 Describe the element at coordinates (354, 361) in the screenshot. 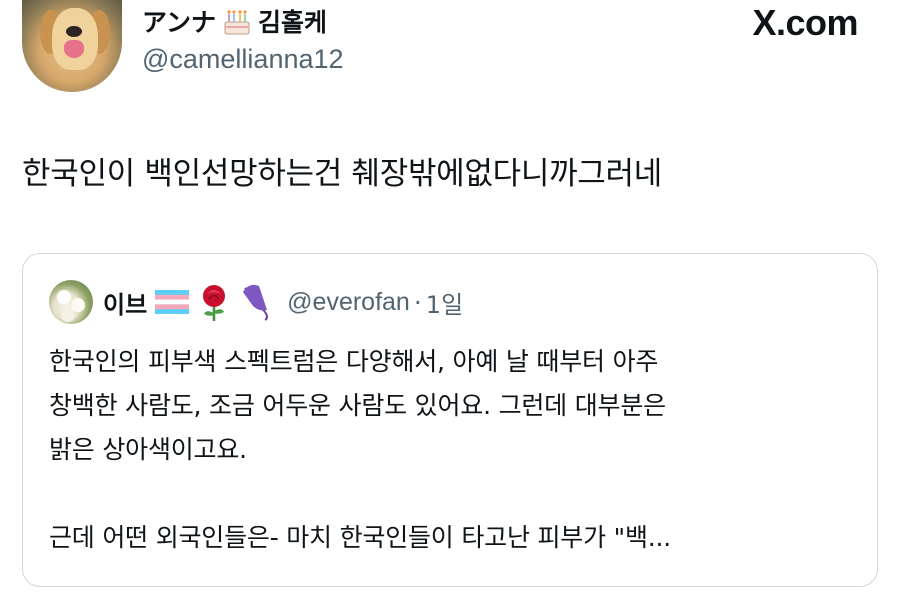

I see `quoted-tweet-line: 한국인의 피부색 스펙트럼은 다양해서, 아예 날 때부터 아주` at that location.